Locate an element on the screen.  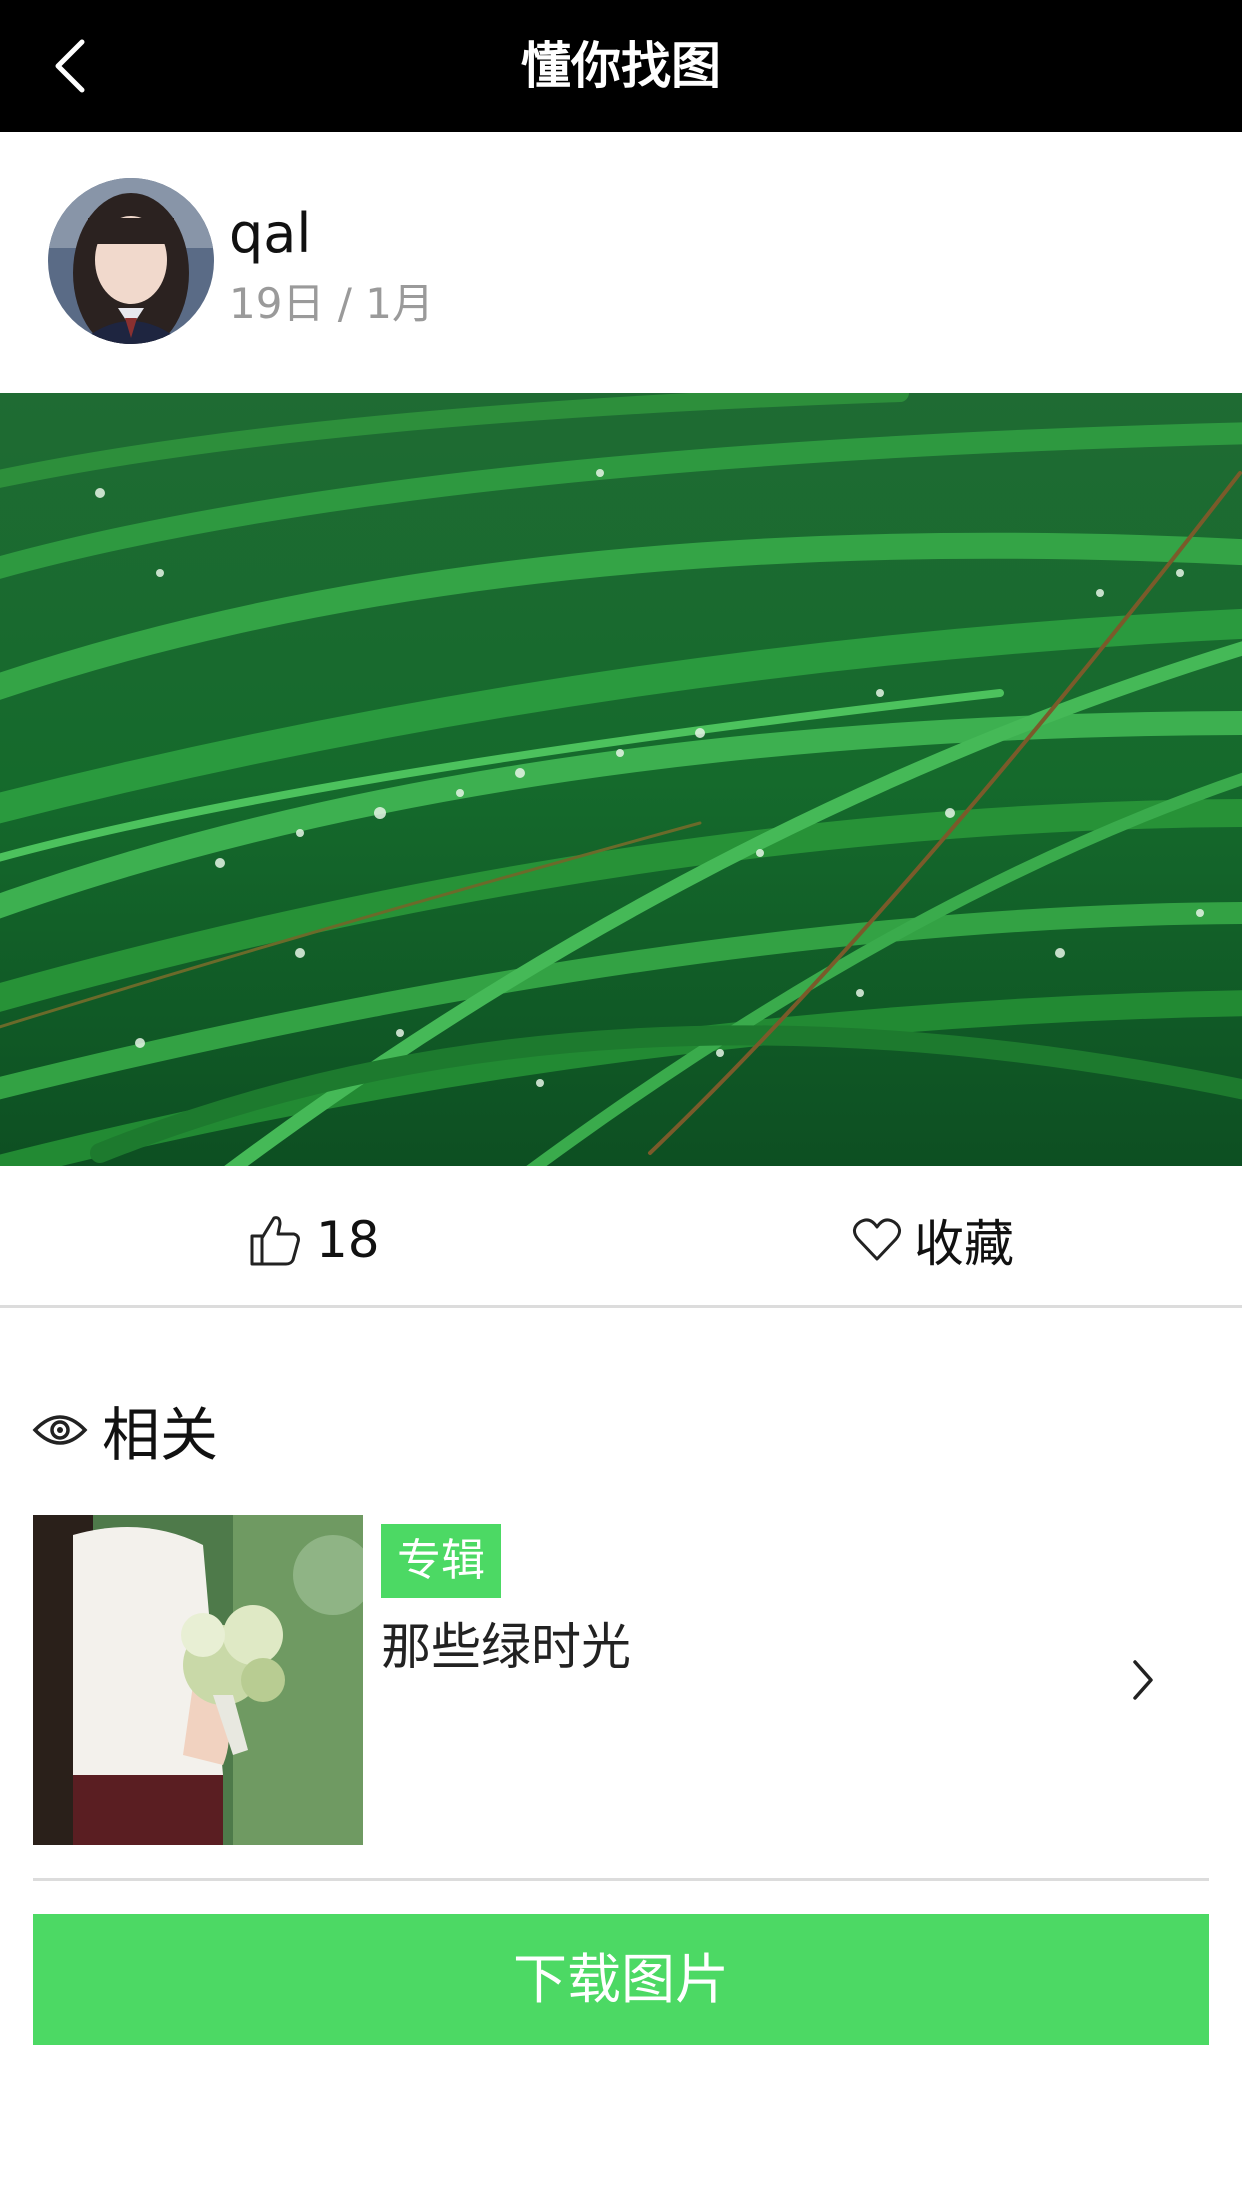
page-title: 懂你找图 is located at coordinates (621, 66).